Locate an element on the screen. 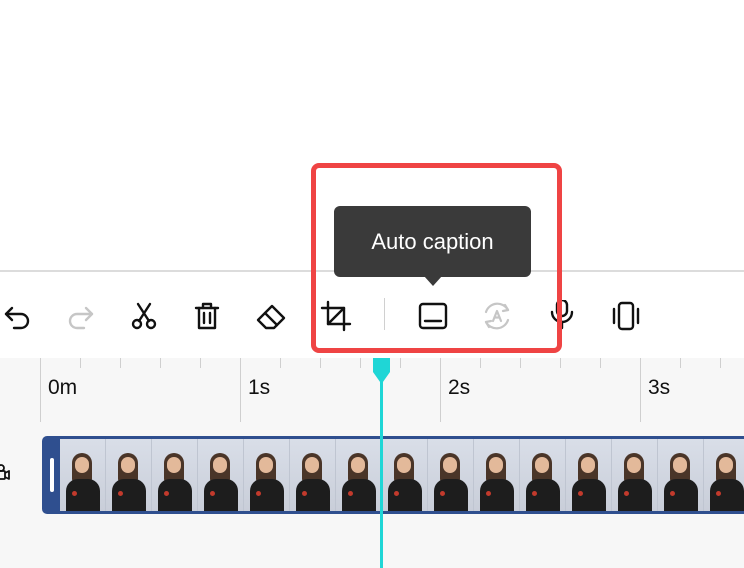 This screenshot has height=568, width=744. scissors-icon is located at coordinates (144, 316).